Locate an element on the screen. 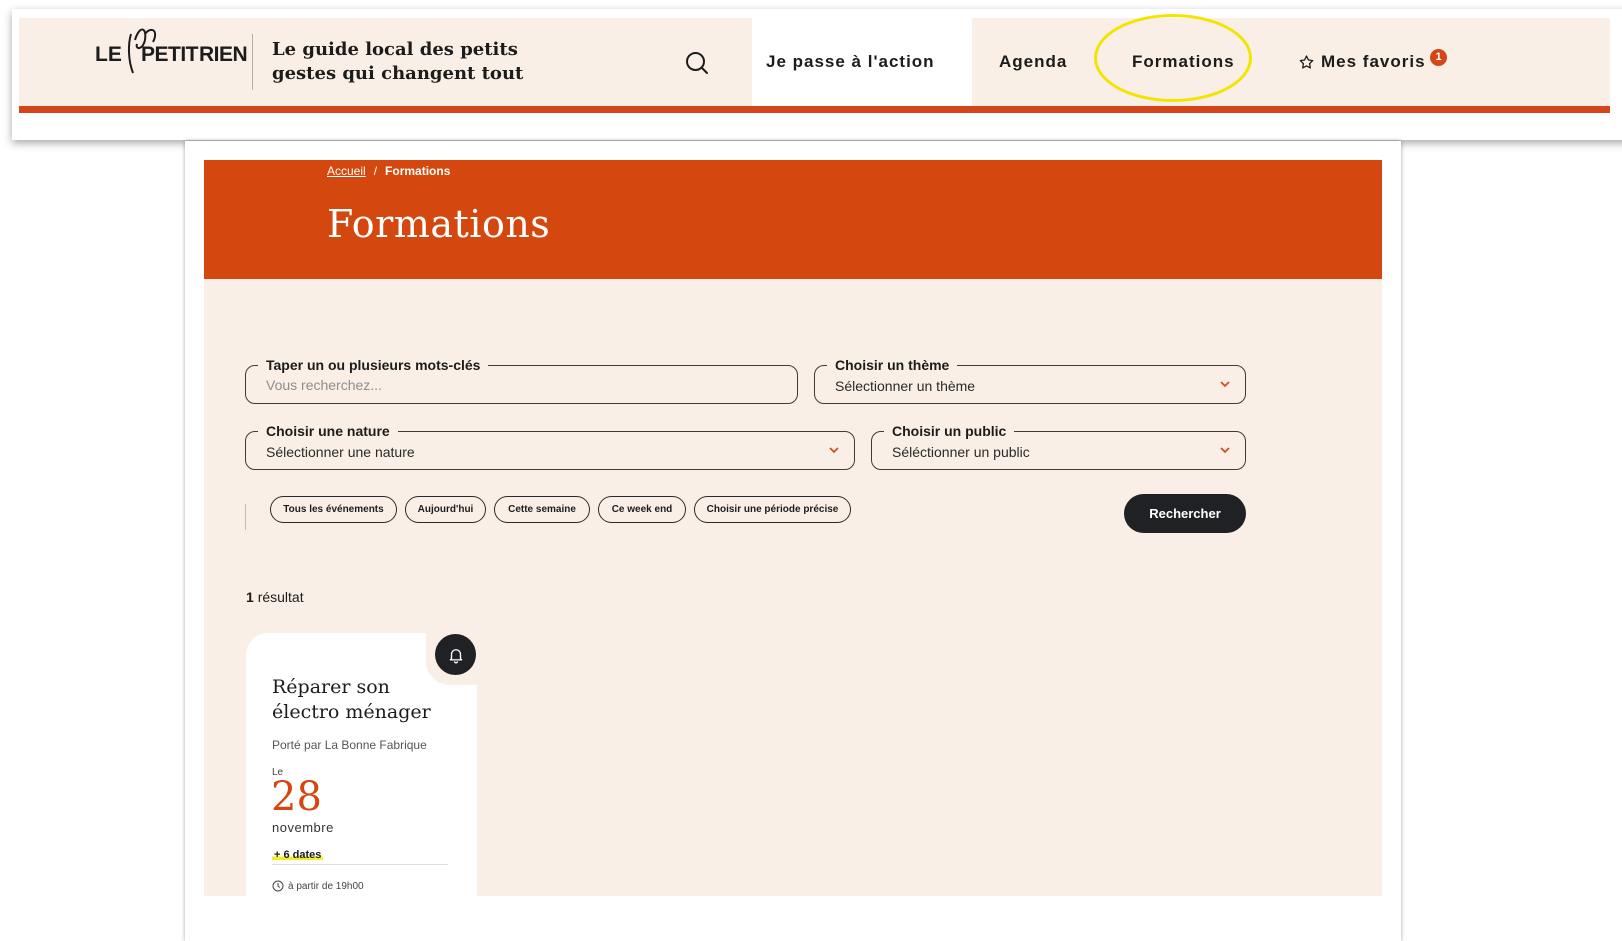  theme-select: Choisir un thème Sélectionner un thème is located at coordinates (1030, 380).